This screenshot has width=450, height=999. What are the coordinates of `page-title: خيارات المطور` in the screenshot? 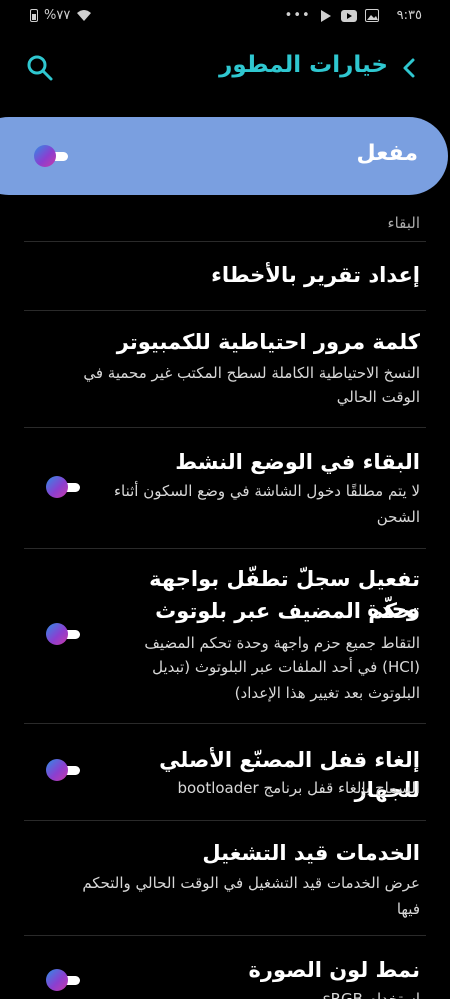 It's located at (303, 65).